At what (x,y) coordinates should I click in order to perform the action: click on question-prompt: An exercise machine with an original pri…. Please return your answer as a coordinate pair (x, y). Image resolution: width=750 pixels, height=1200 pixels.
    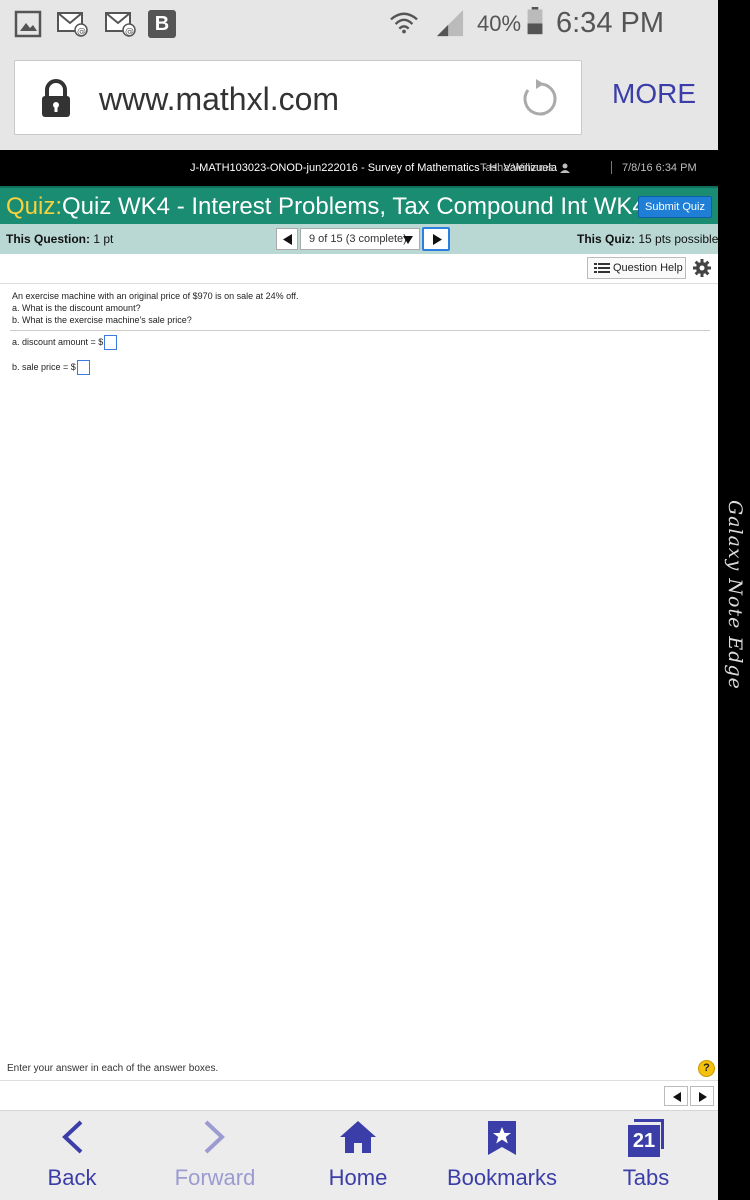
    Looking at the image, I should click on (155, 296).